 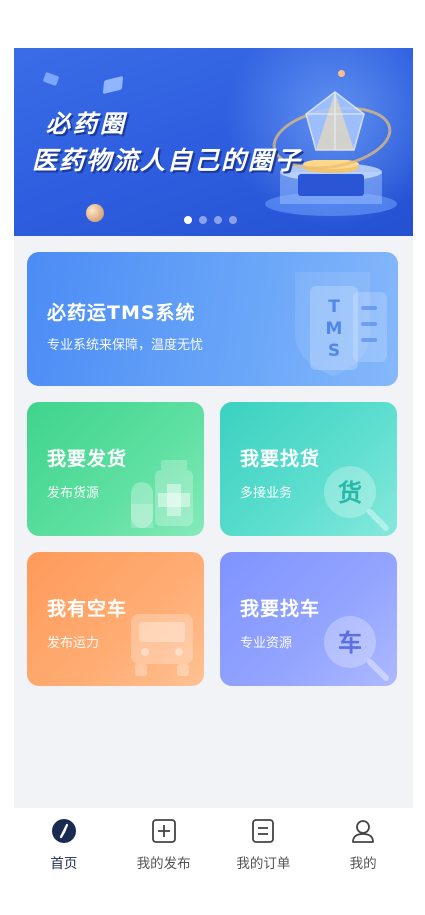 I want to click on search-car-icon: 车, so click(x=356, y=648).